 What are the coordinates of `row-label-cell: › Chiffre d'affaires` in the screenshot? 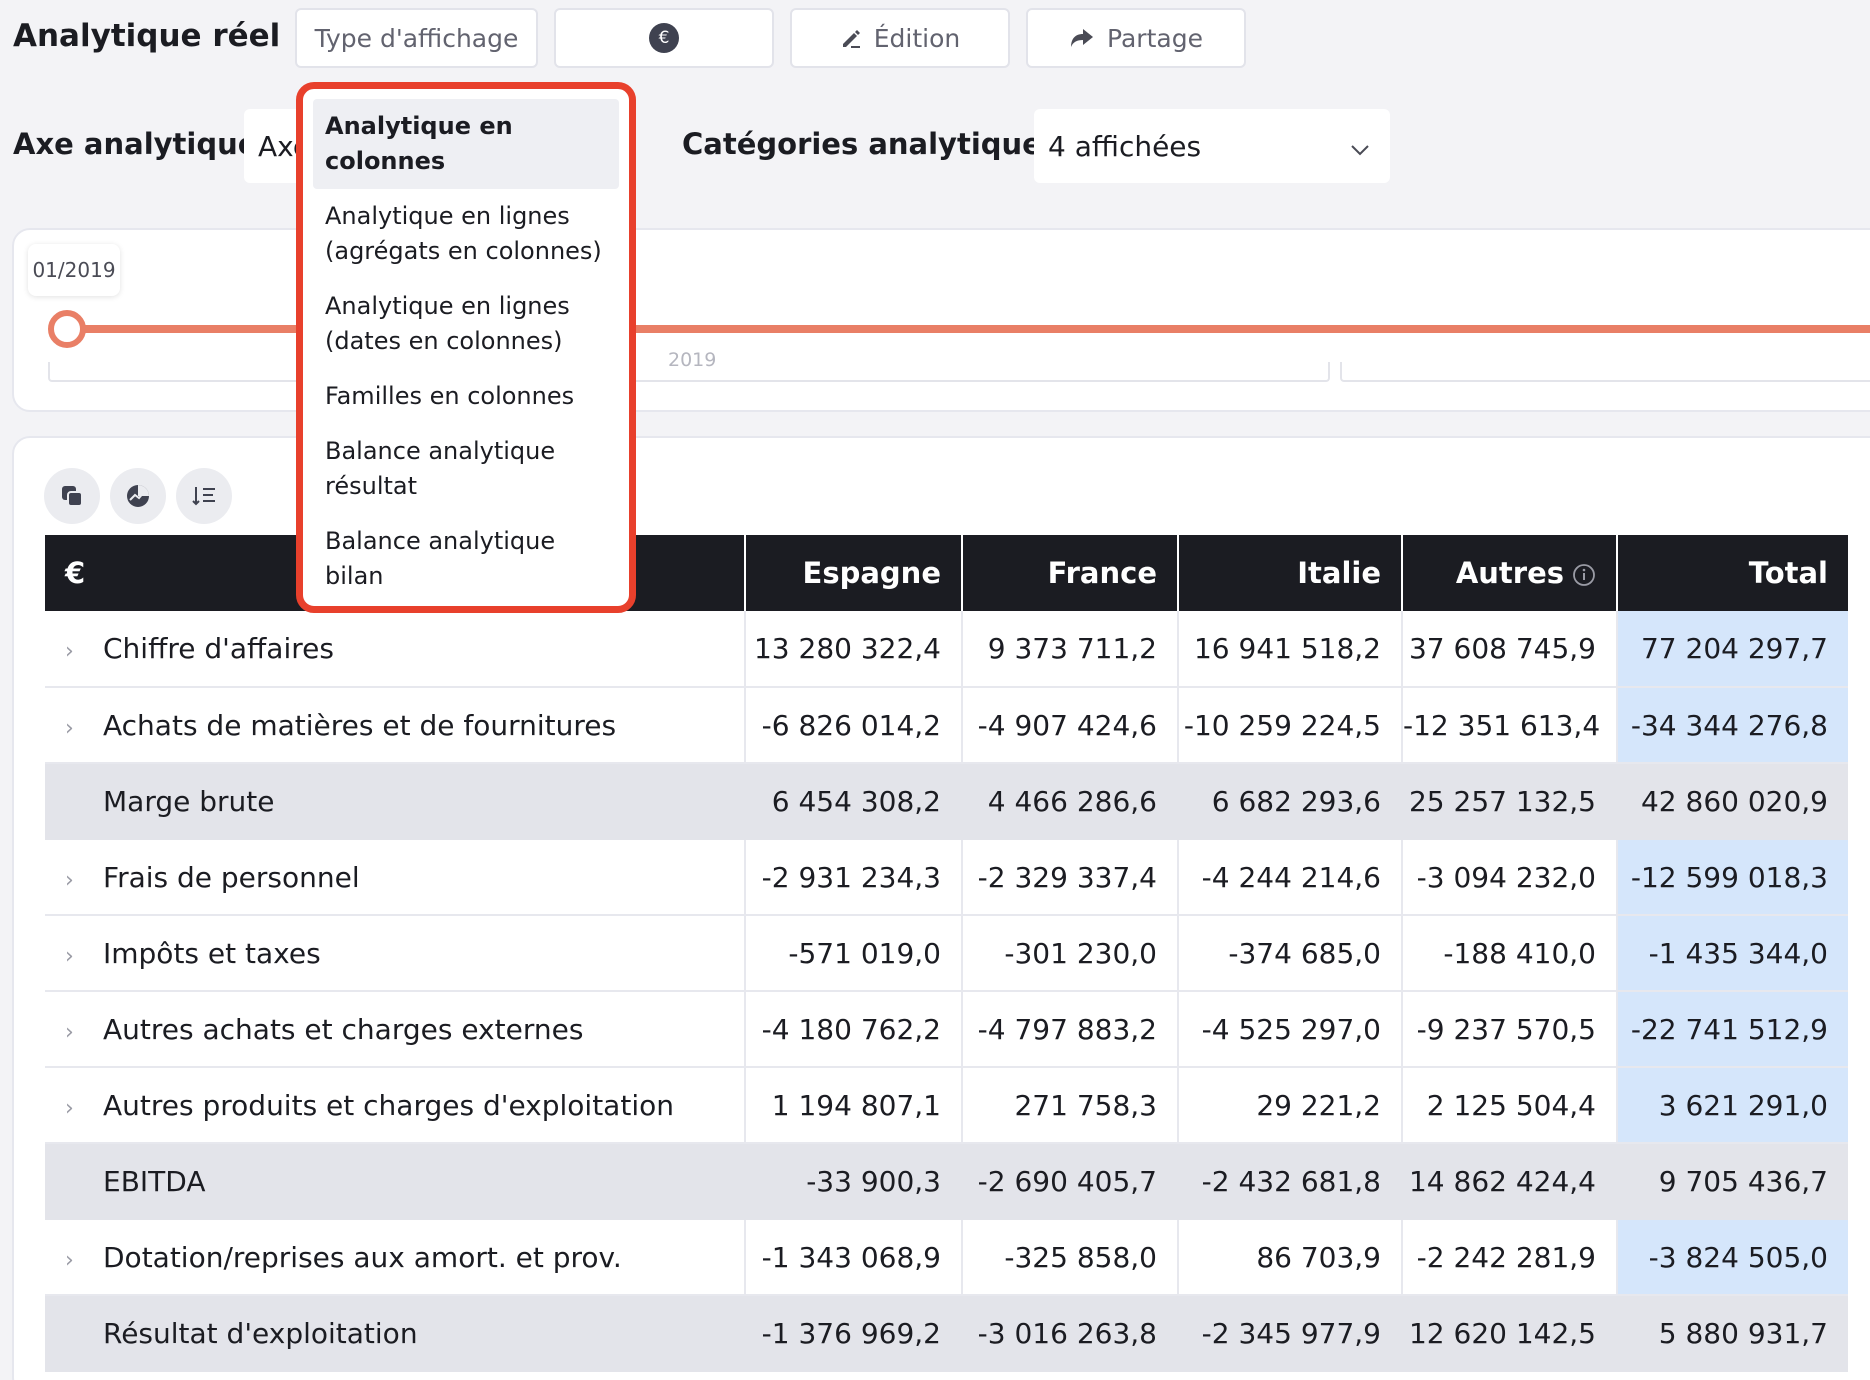 It's located at (395, 649).